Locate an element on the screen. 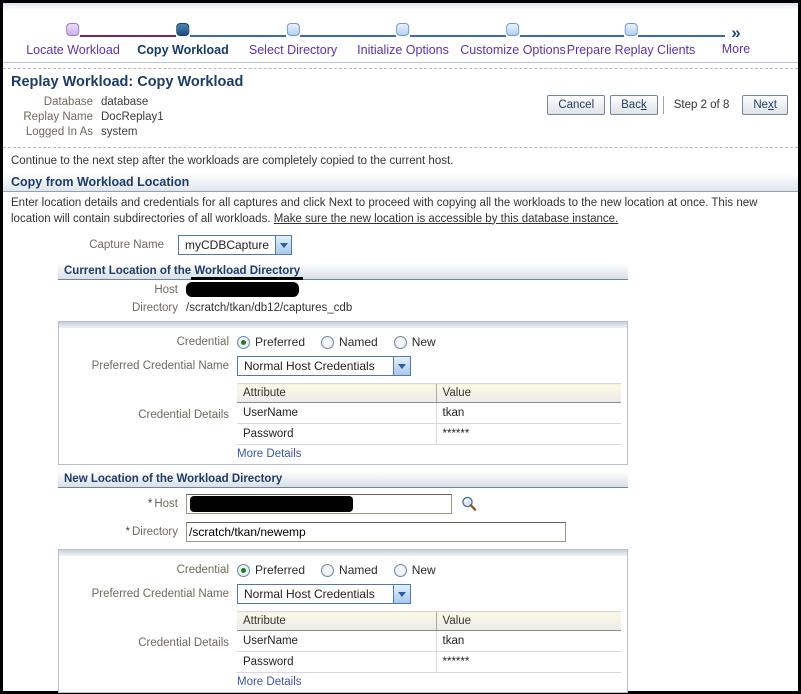 The image size is (801, 694). database-label: Database is located at coordinates (68, 102).